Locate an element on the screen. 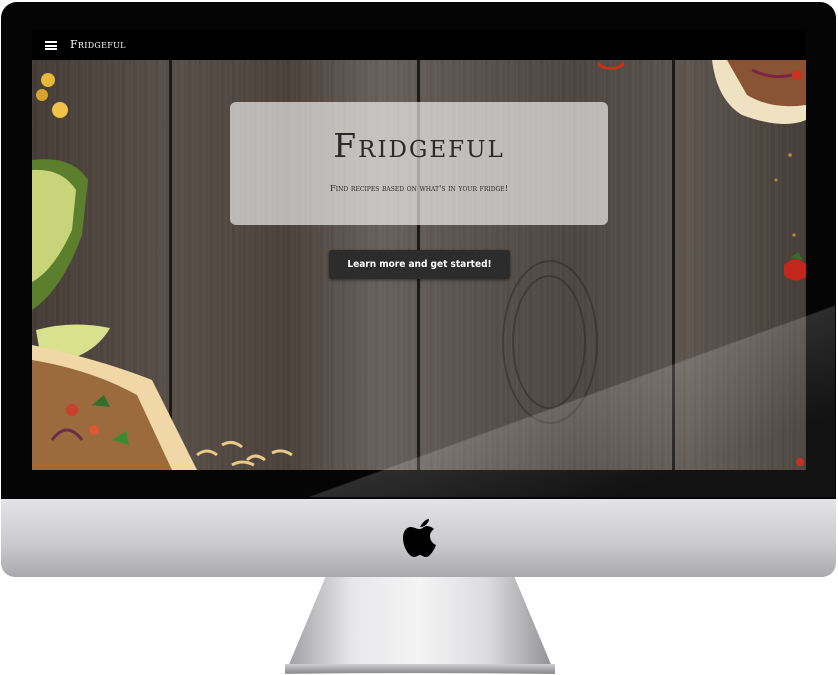 The image size is (838, 675). top-navbar: Fridgeful is located at coordinates (419, 45).